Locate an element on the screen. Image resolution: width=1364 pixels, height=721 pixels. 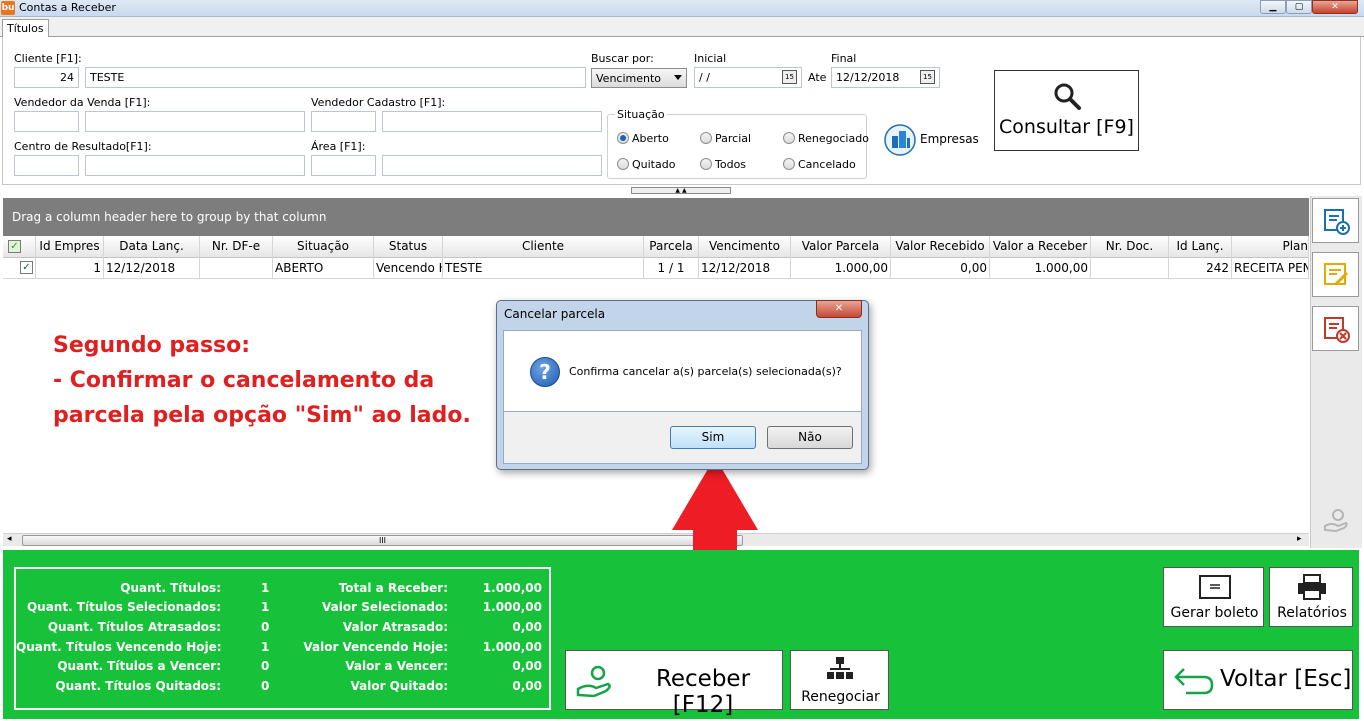
radio-renegociado is located at coordinates (789, 138).